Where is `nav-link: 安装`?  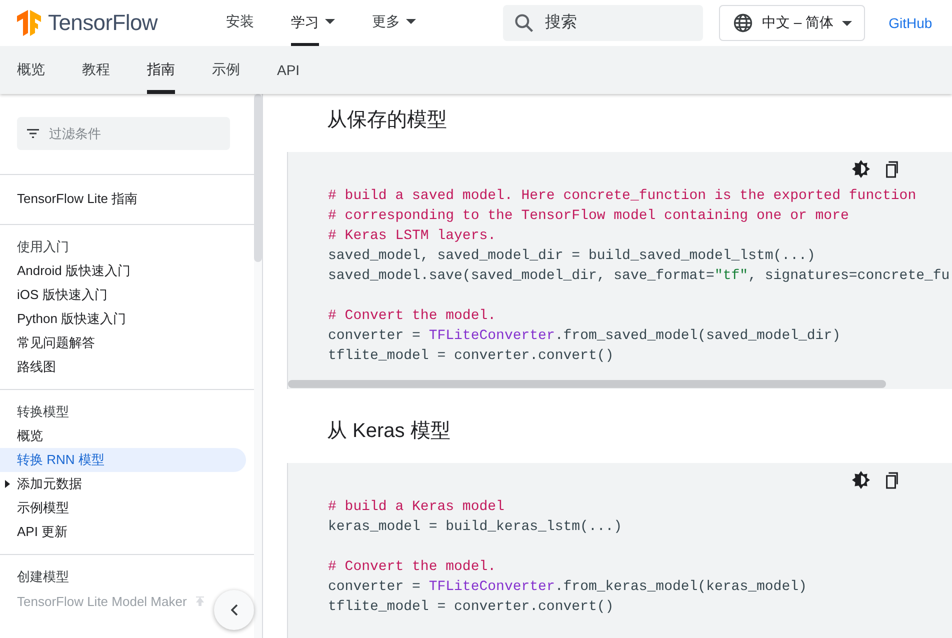 nav-link: 安装 is located at coordinates (246, 23).